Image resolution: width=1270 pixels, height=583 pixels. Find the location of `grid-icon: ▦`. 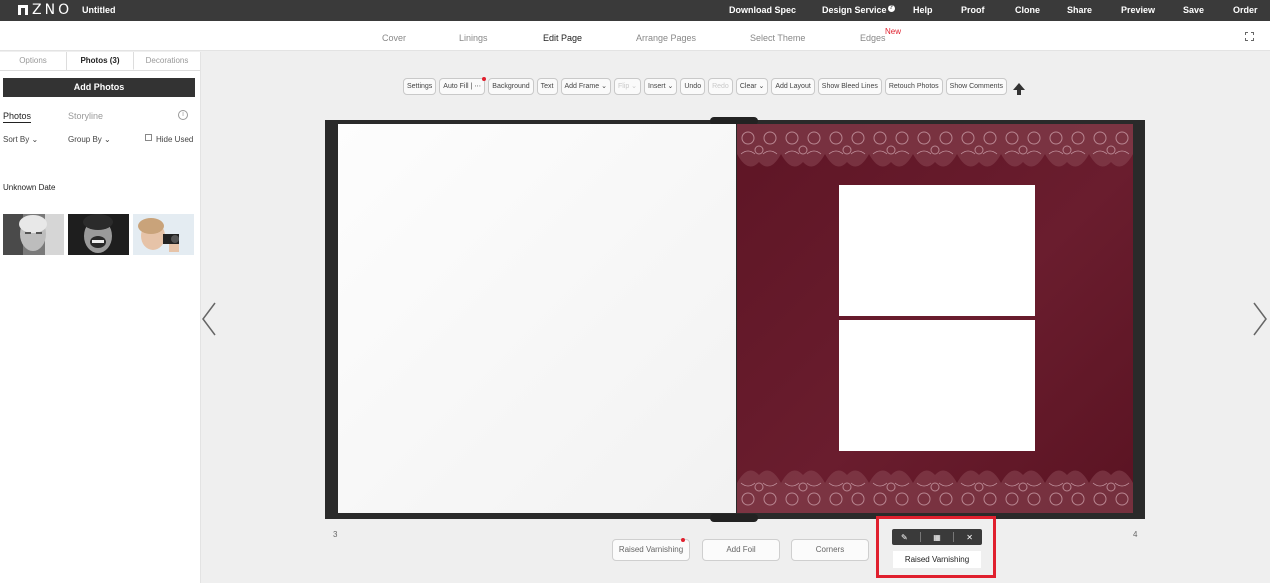

grid-icon: ▦ is located at coordinates (937, 537).